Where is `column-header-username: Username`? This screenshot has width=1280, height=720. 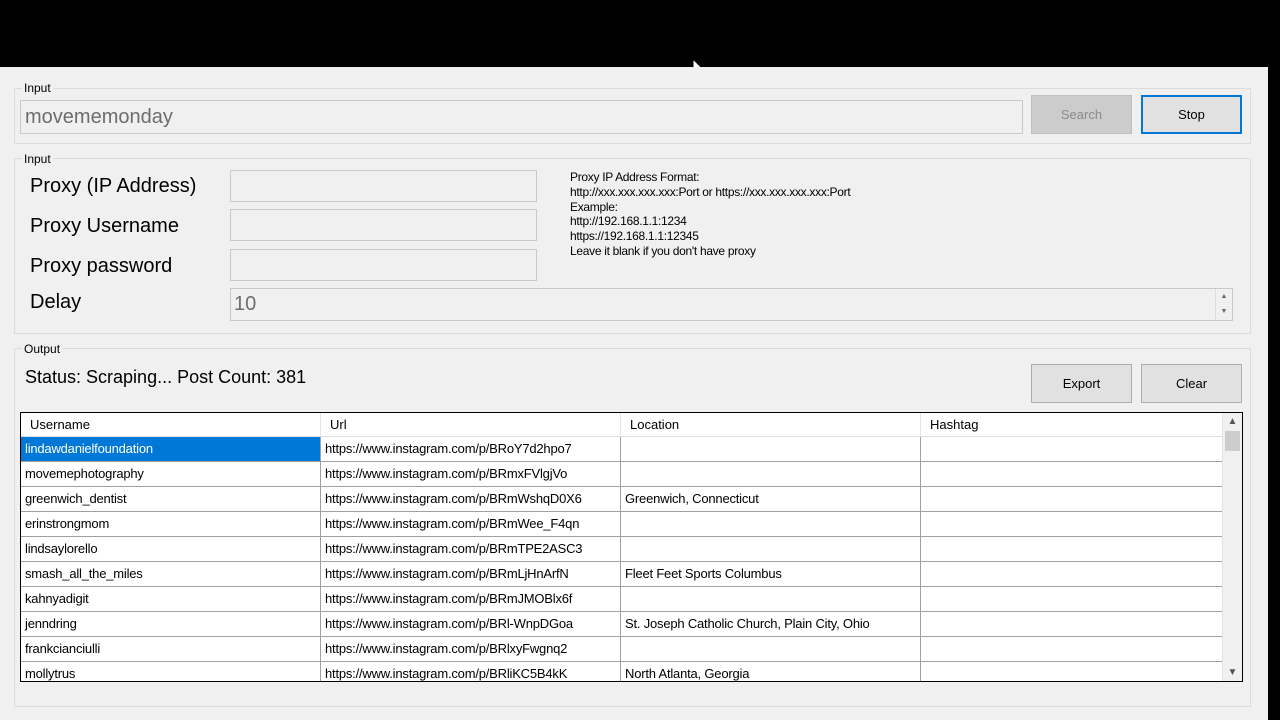
column-header-username: Username is located at coordinates (171, 424).